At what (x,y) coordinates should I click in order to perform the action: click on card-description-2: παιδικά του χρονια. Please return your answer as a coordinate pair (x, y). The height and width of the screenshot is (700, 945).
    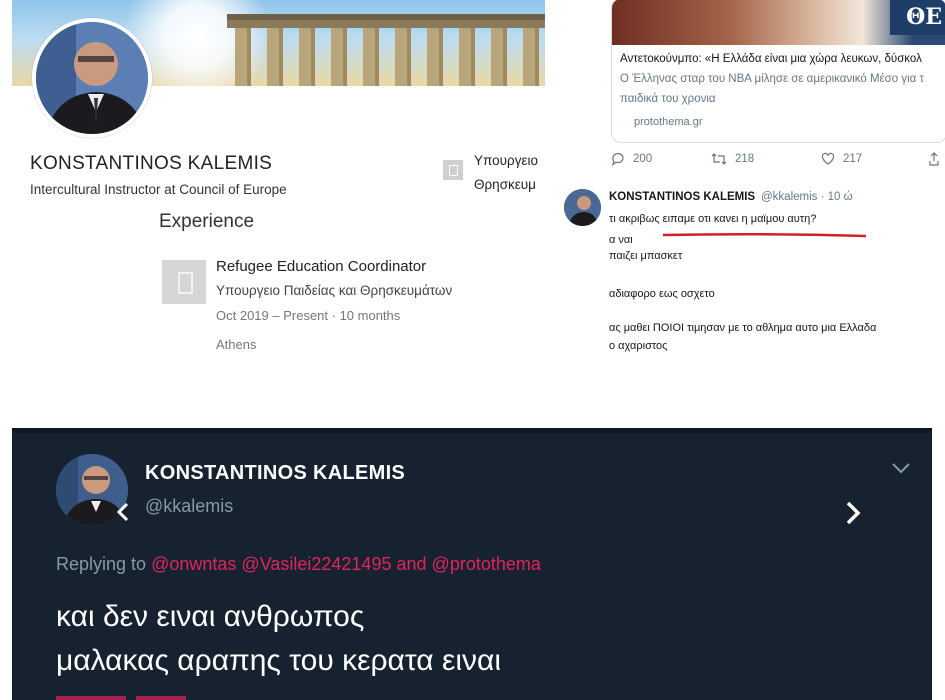
    Looking at the image, I should click on (668, 99).